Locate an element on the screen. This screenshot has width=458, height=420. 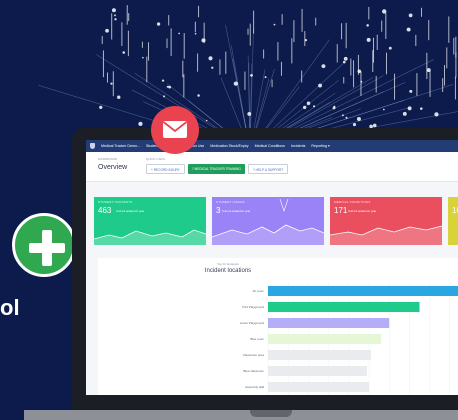
bar-lower-playground is located at coordinates (329, 323).